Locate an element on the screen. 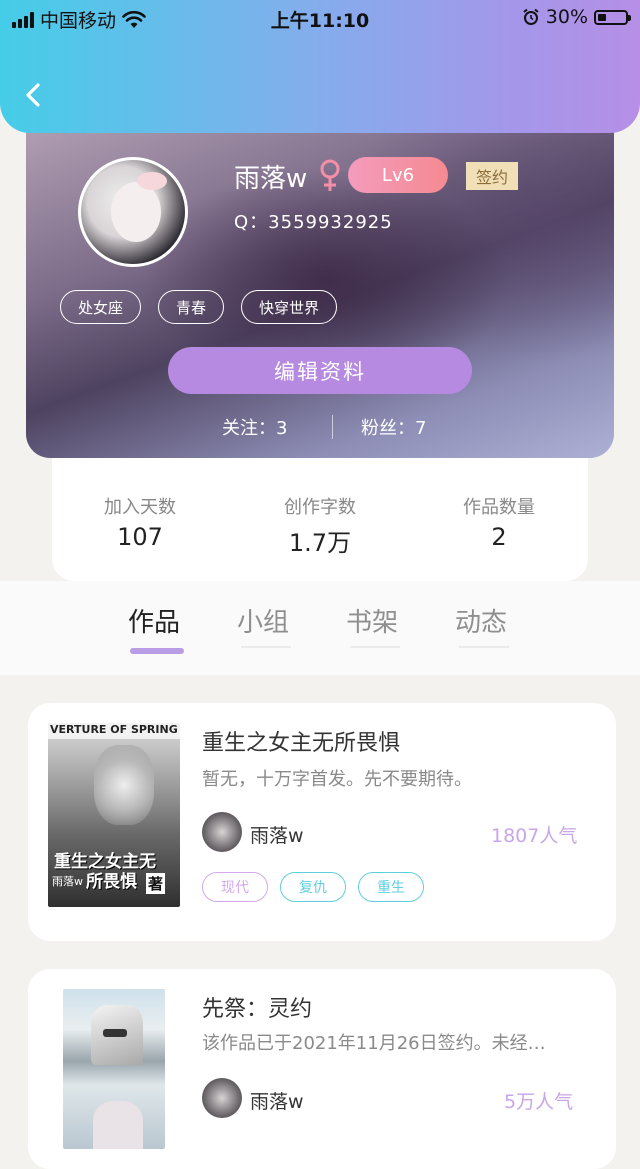  stat-label: 作品数量 is located at coordinates (499, 507).